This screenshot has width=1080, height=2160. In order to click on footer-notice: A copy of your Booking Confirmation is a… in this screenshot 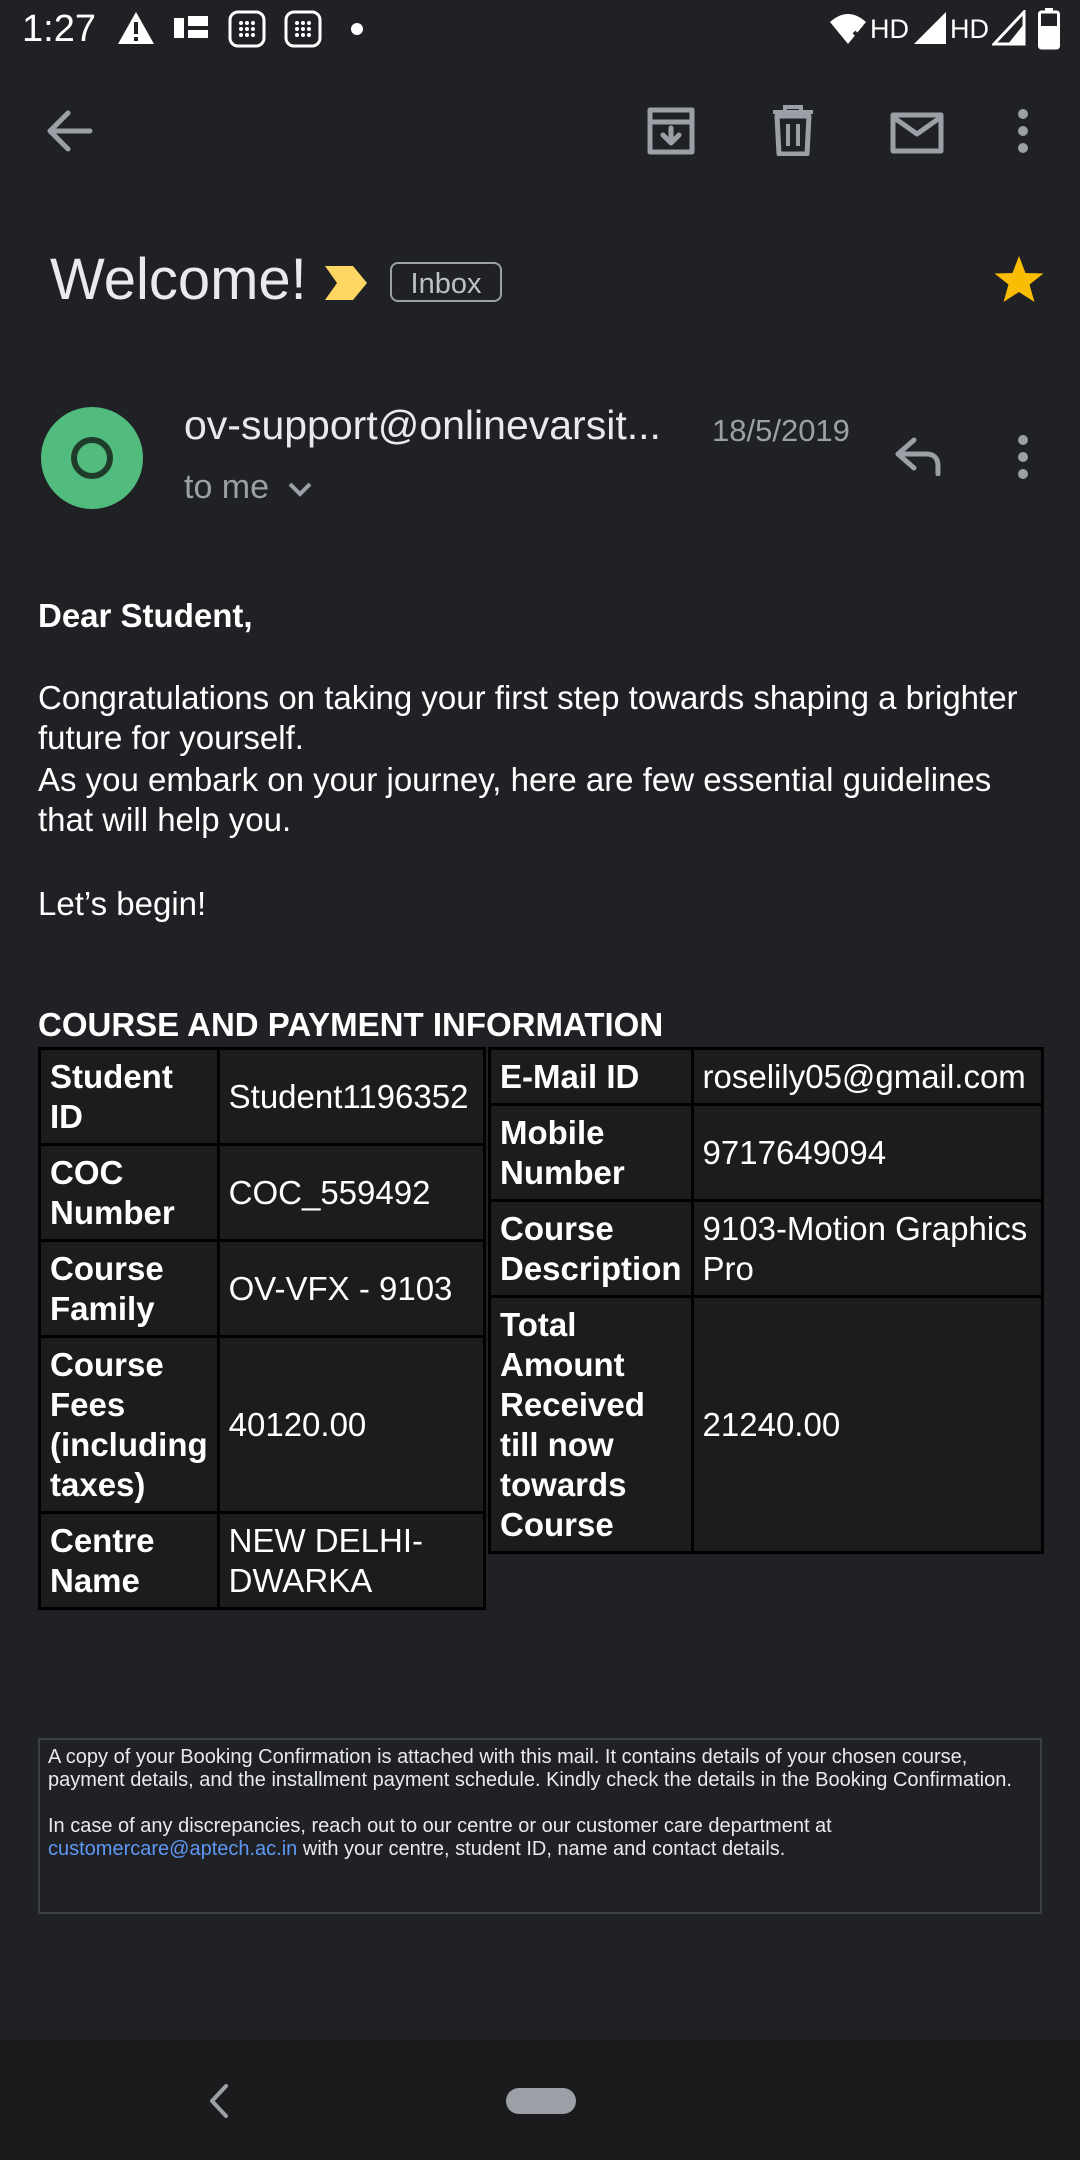, I will do `click(540, 1826)`.